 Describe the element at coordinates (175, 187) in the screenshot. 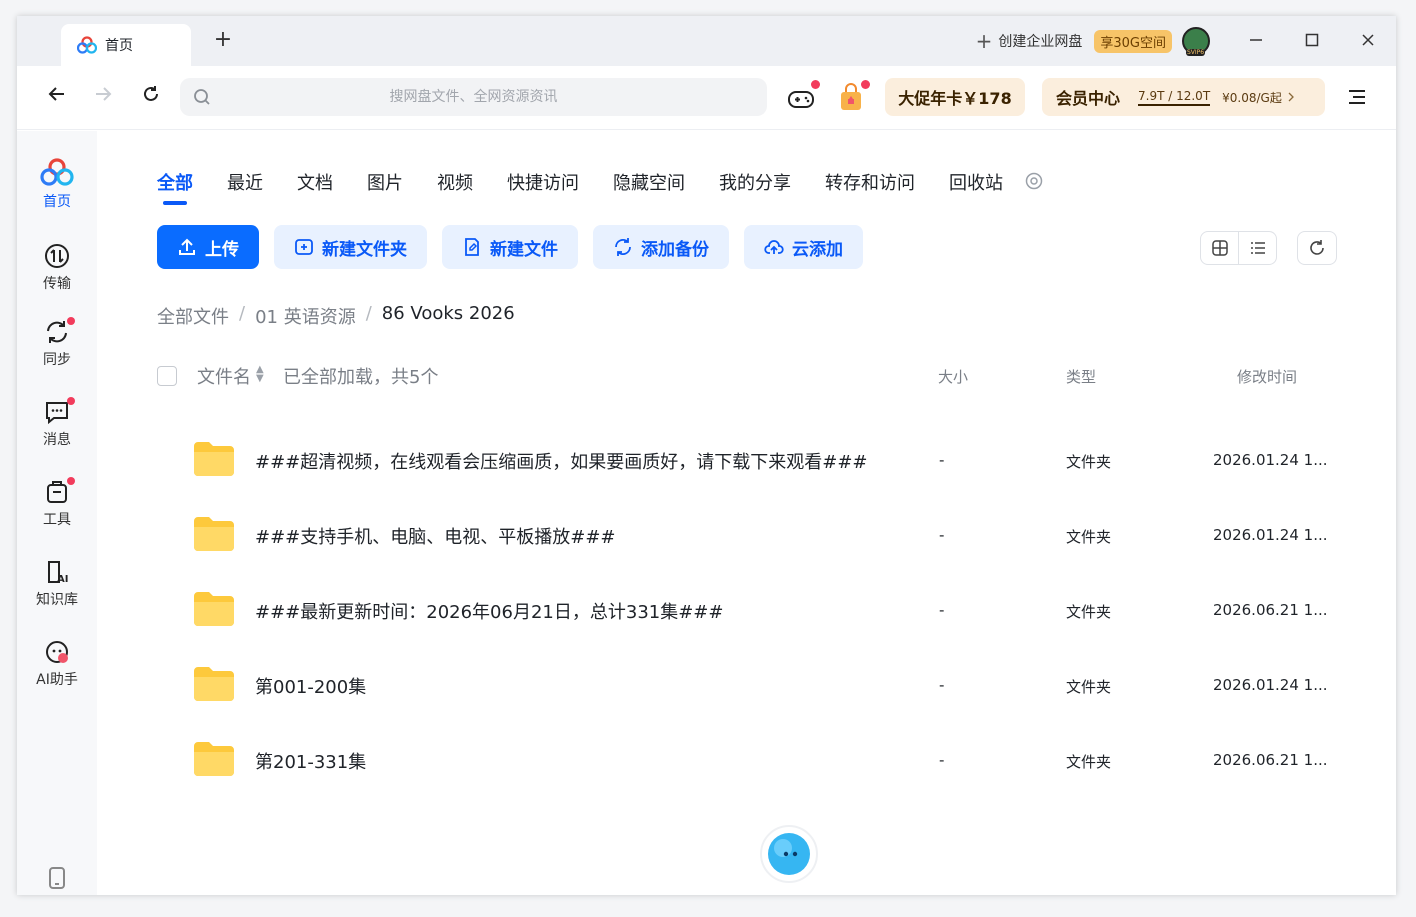

I see `tab-all: 全部` at that location.